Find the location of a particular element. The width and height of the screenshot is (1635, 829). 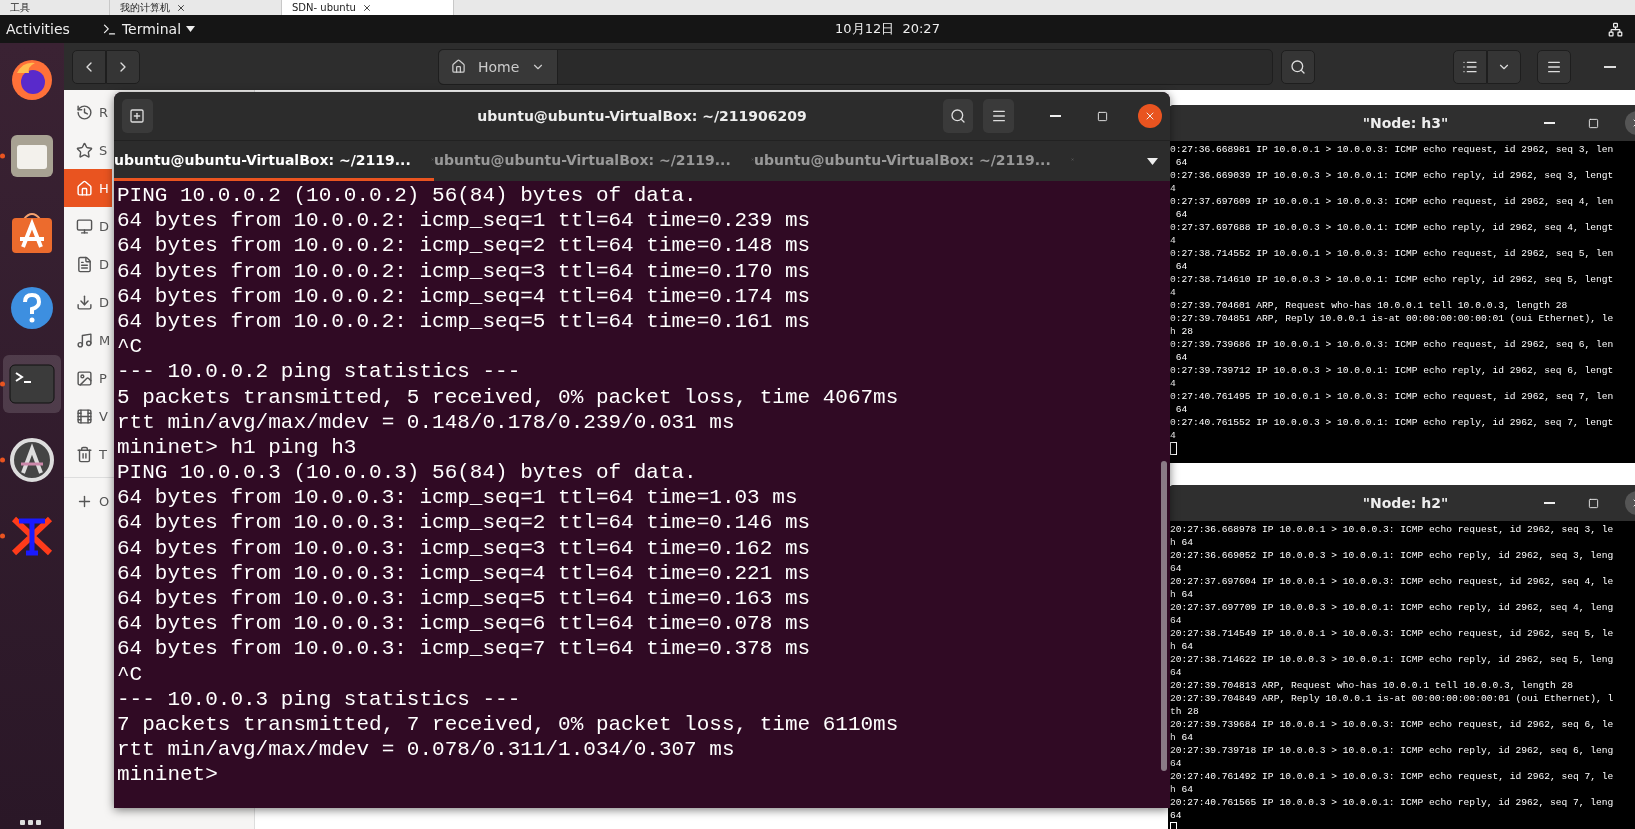

terminal-line: 20:27:39.704813 ARP, Request who-has 10.0.0.1 tell 10.0.0.3, length 28 is located at coordinates (1371, 685).